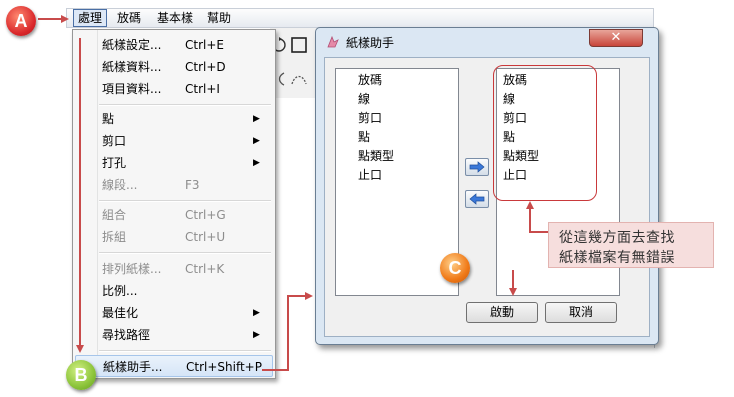  I want to click on list-item: 點類型, so click(376, 156).